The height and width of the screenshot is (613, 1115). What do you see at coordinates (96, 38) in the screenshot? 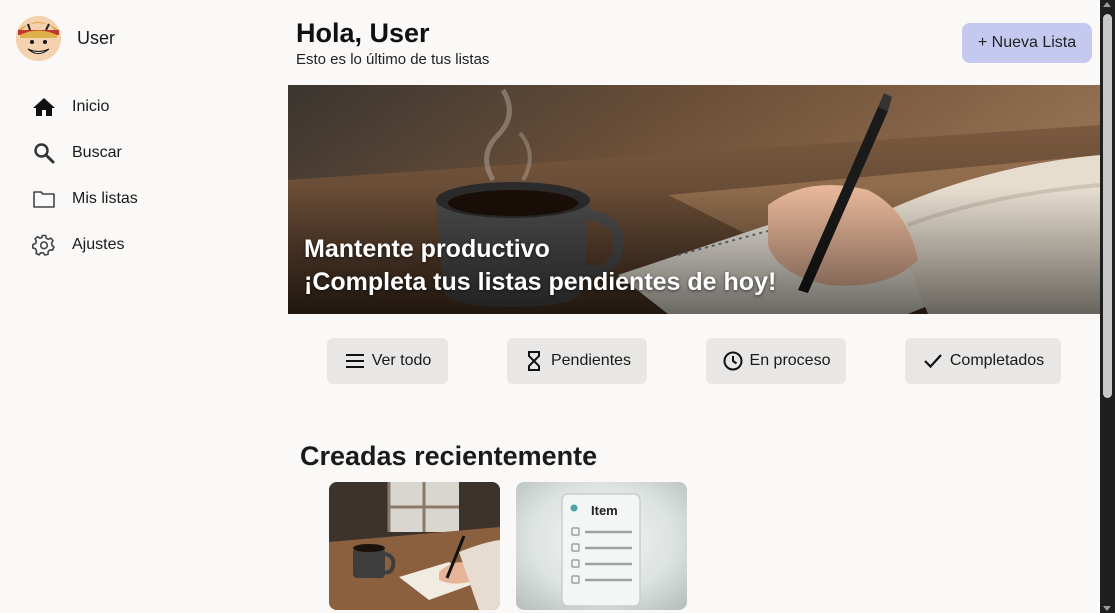
I see `user-name: User` at bounding box center [96, 38].